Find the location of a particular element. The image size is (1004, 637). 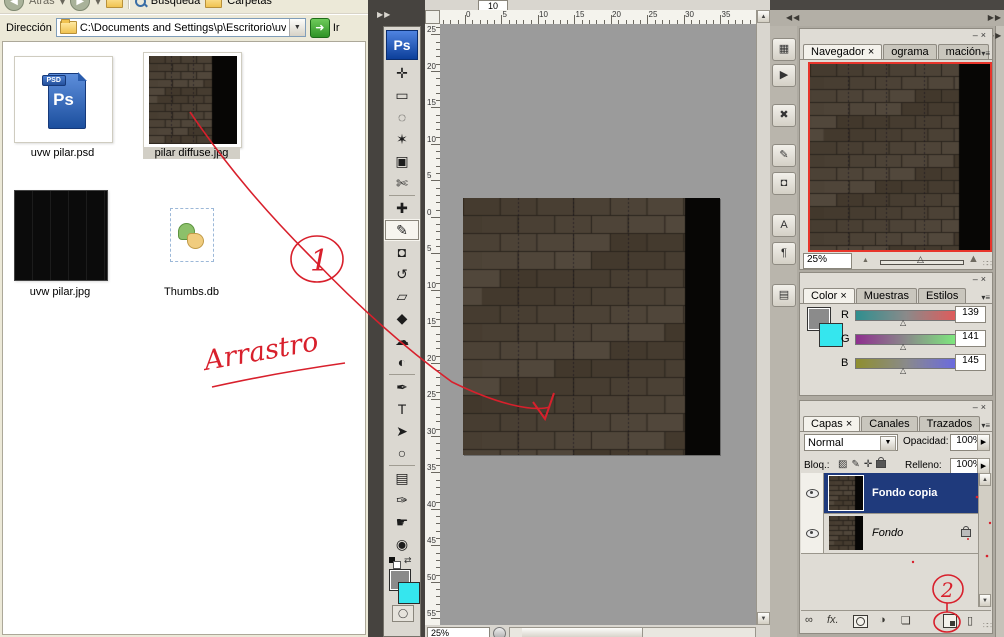

dock-collapse-left-icon: ◀◀ is located at coordinates (793, 17).